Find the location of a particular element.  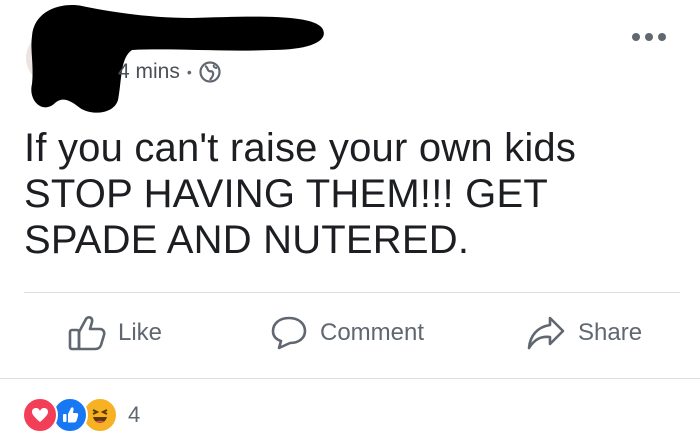

comment-button: Comment is located at coordinates (347, 333).